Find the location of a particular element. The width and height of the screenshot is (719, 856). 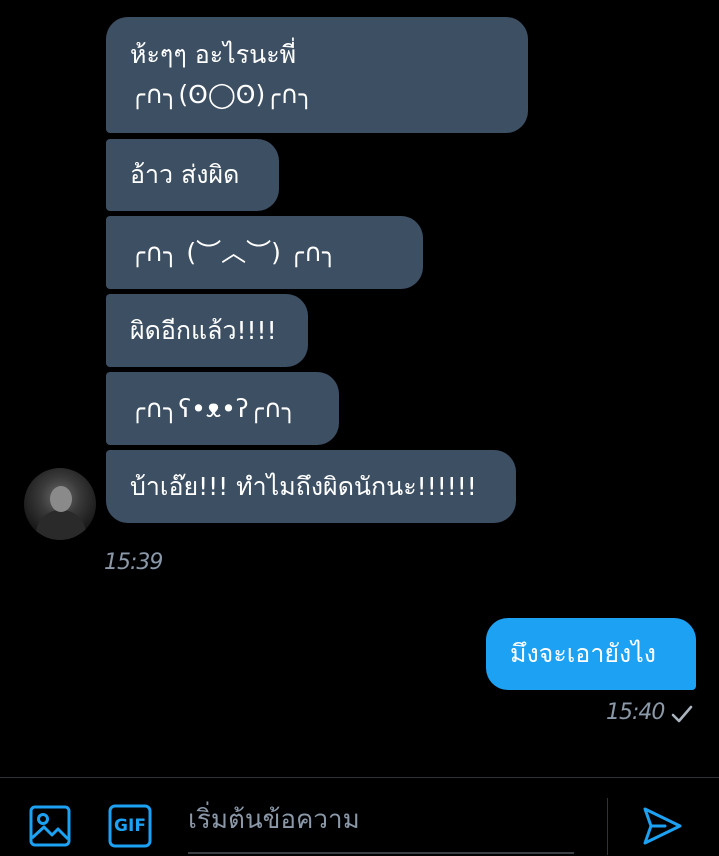

message-input: เริ่มต้นข้อความ is located at coordinates (381, 827).